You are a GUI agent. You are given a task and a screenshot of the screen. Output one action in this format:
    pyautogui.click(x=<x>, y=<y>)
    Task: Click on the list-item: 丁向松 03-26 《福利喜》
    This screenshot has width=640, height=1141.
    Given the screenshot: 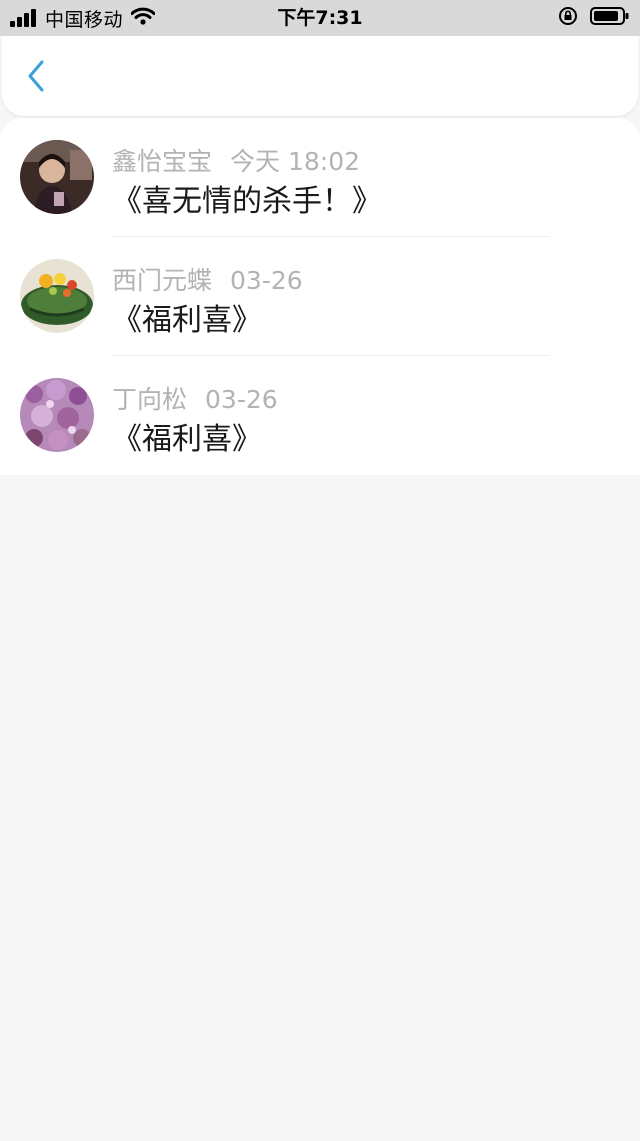 What is the action you would take?
    pyautogui.click(x=320, y=415)
    